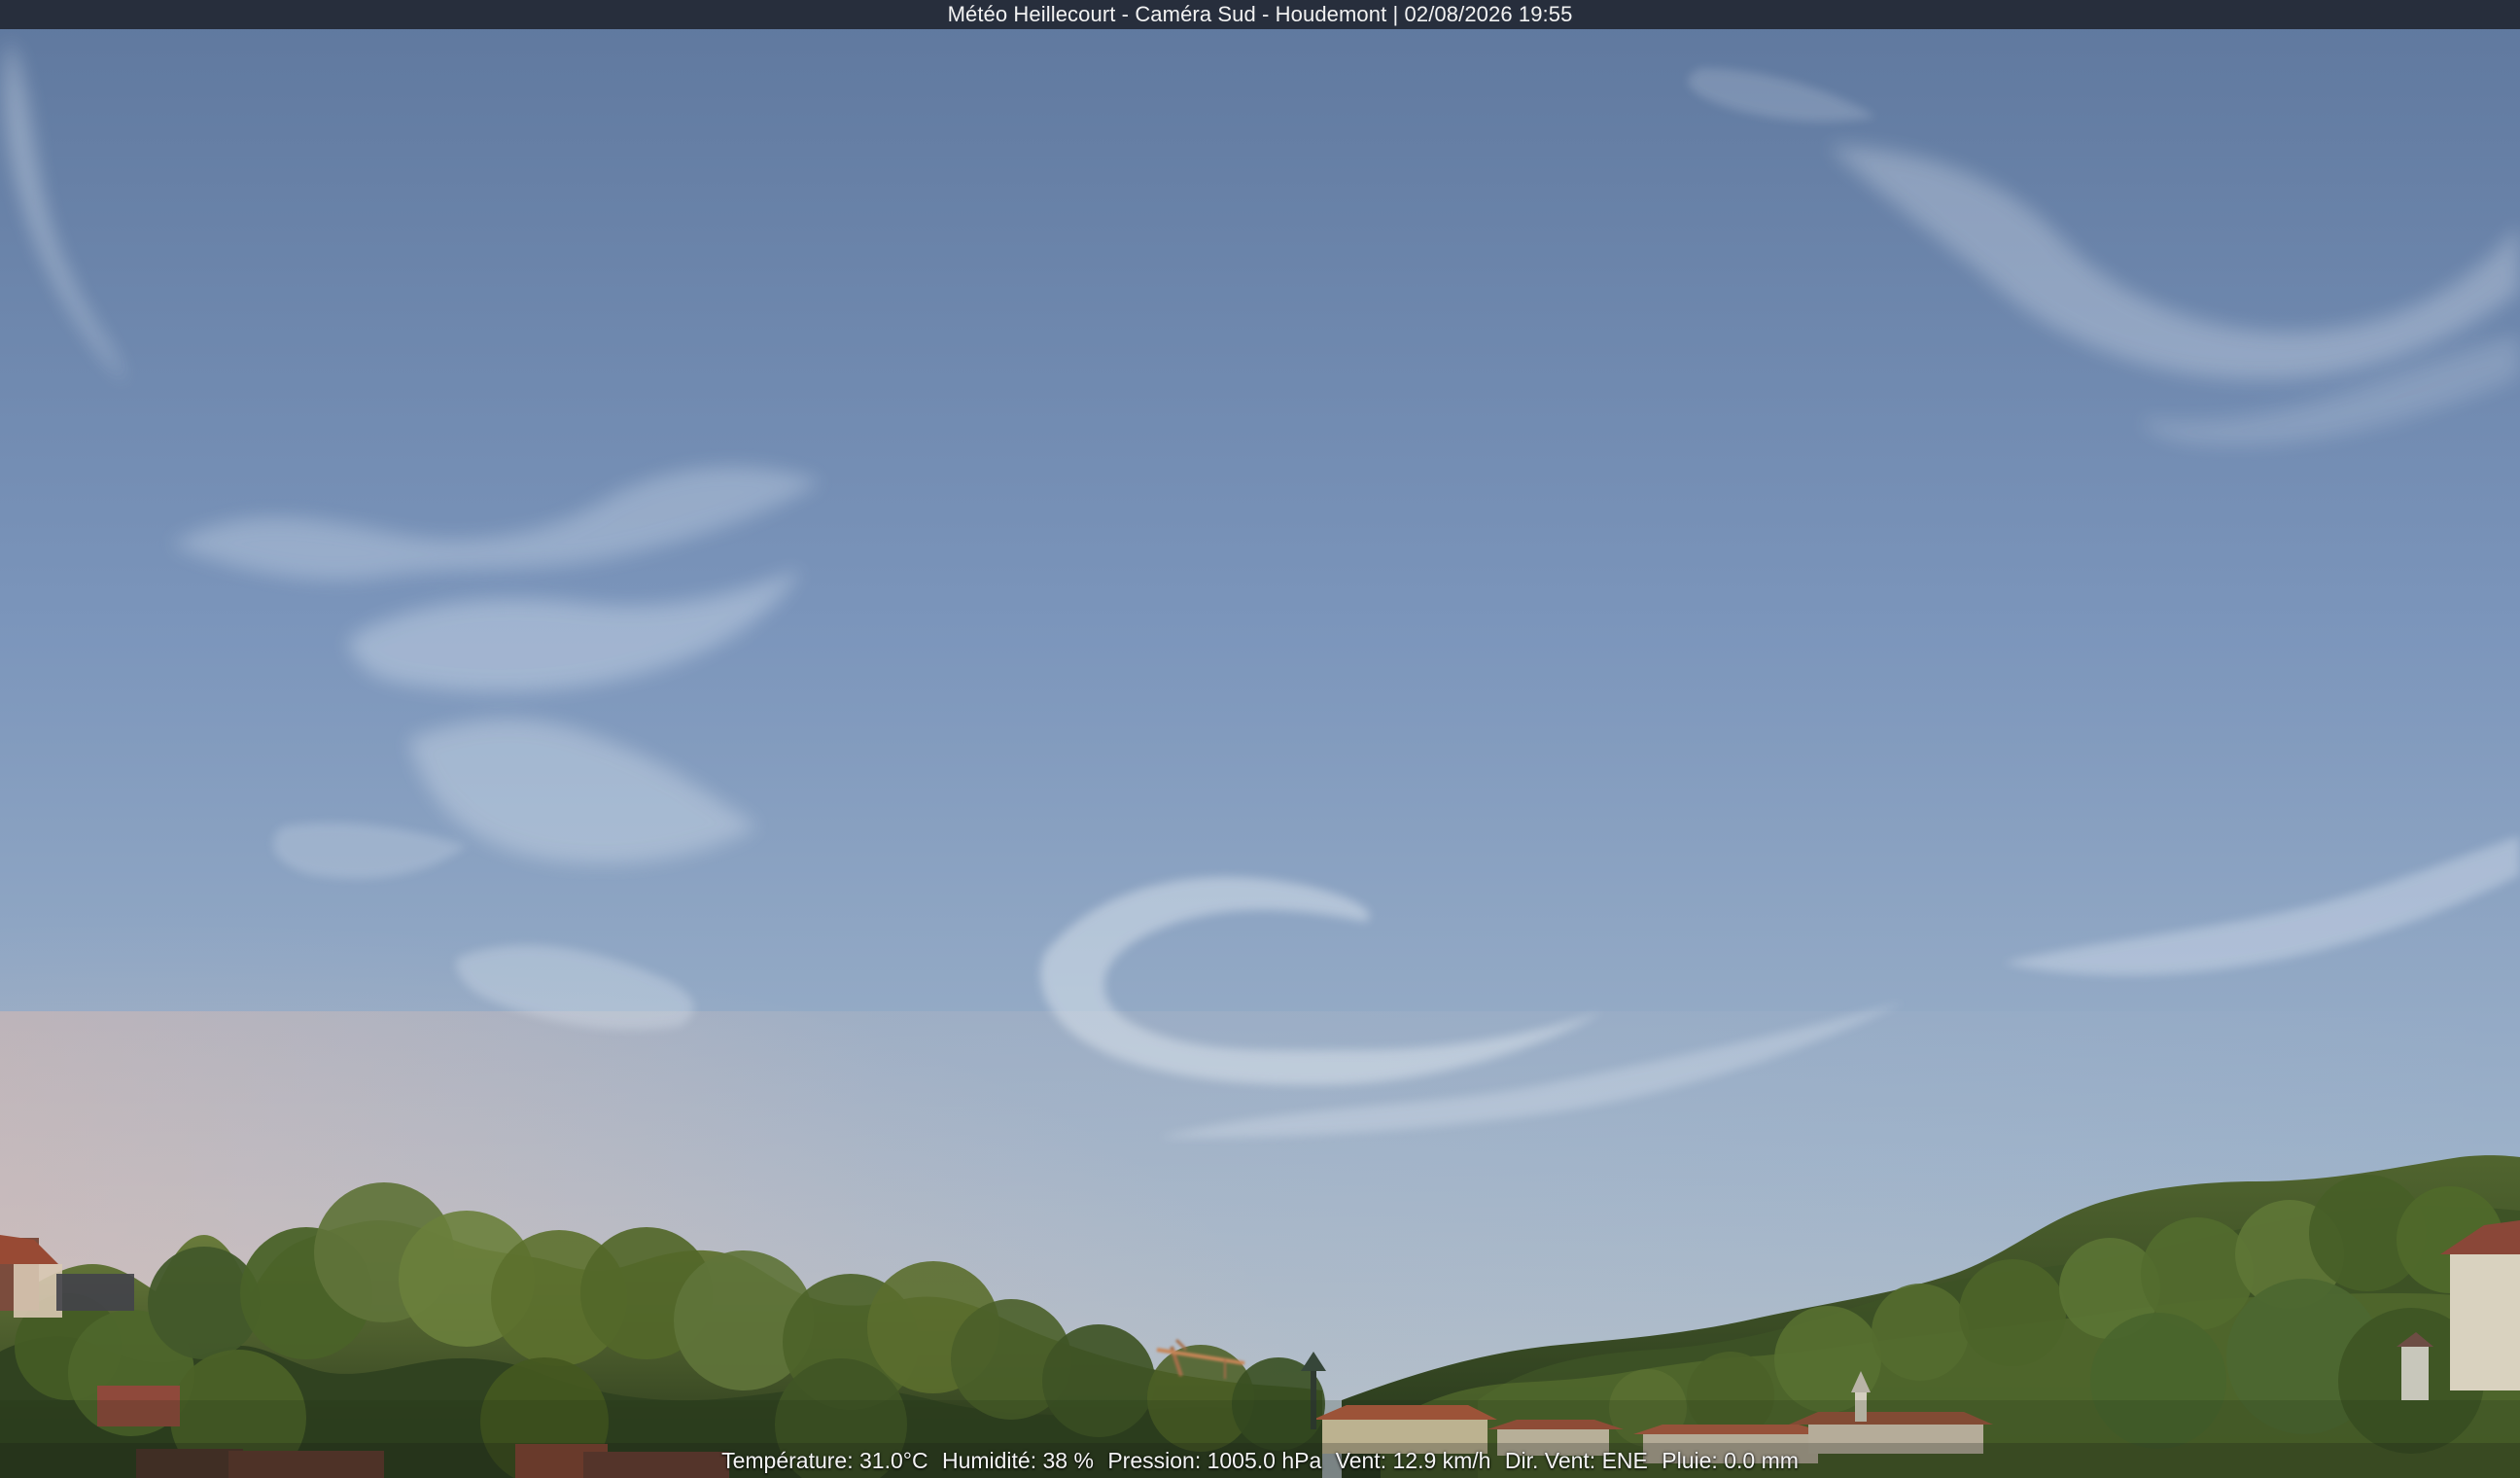  Describe the element at coordinates (1214, 1460) in the screenshot. I see `pressure-reading: Pression: 1005.0 hPa` at that location.